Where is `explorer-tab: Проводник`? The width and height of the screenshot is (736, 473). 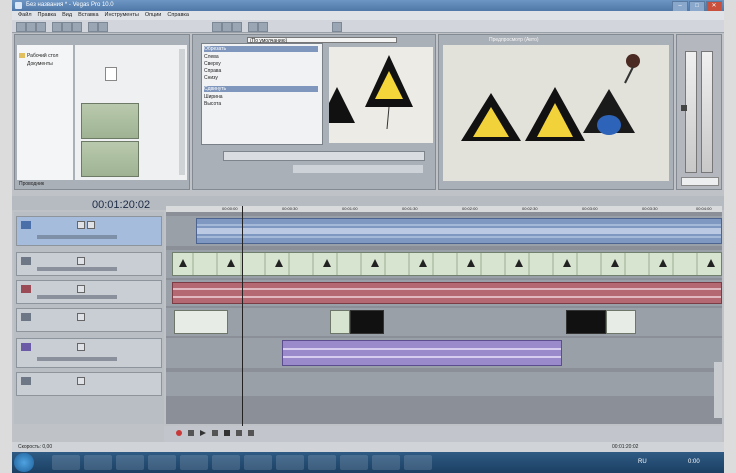
explorer-tab: Проводник is located at coordinates (31, 184).